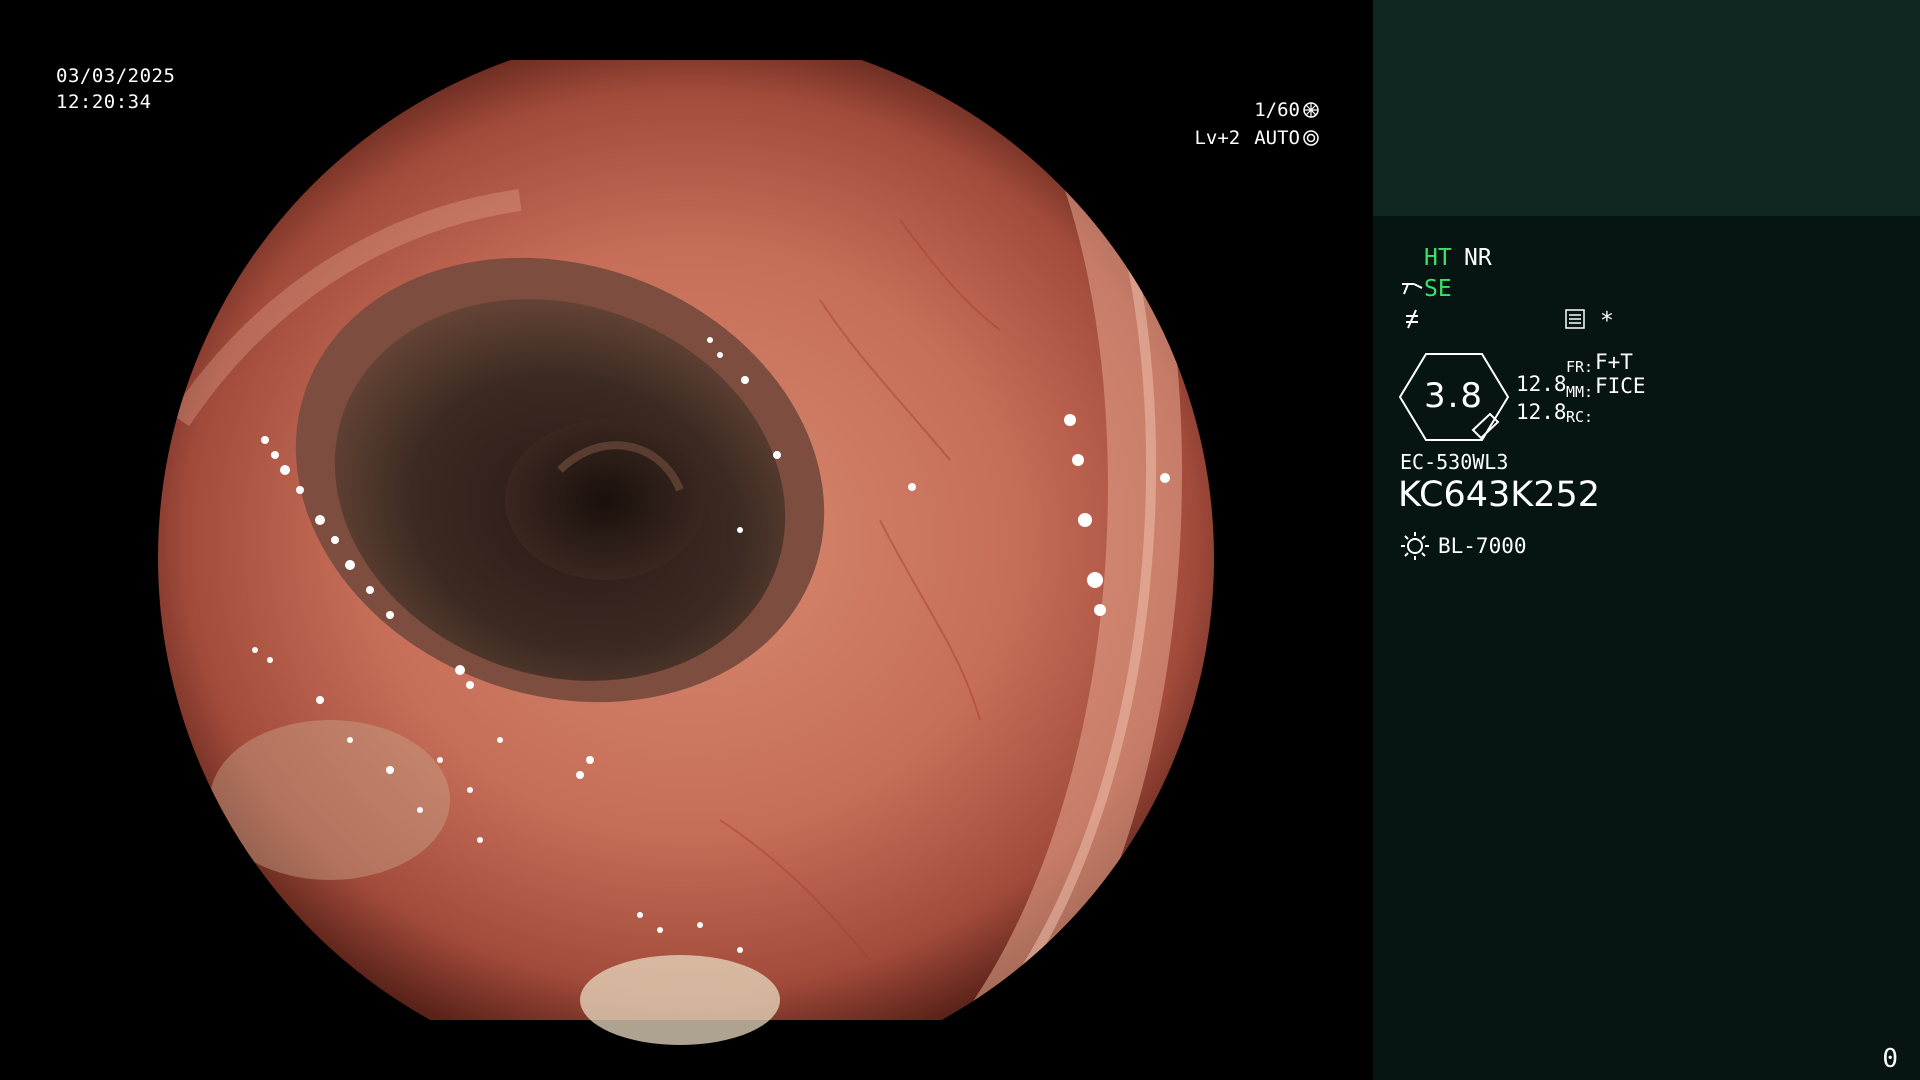 Image resolution: width=1920 pixels, height=1080 pixels. What do you see at coordinates (1620, 386) in the screenshot?
I see `mm-value: FICE` at bounding box center [1620, 386].